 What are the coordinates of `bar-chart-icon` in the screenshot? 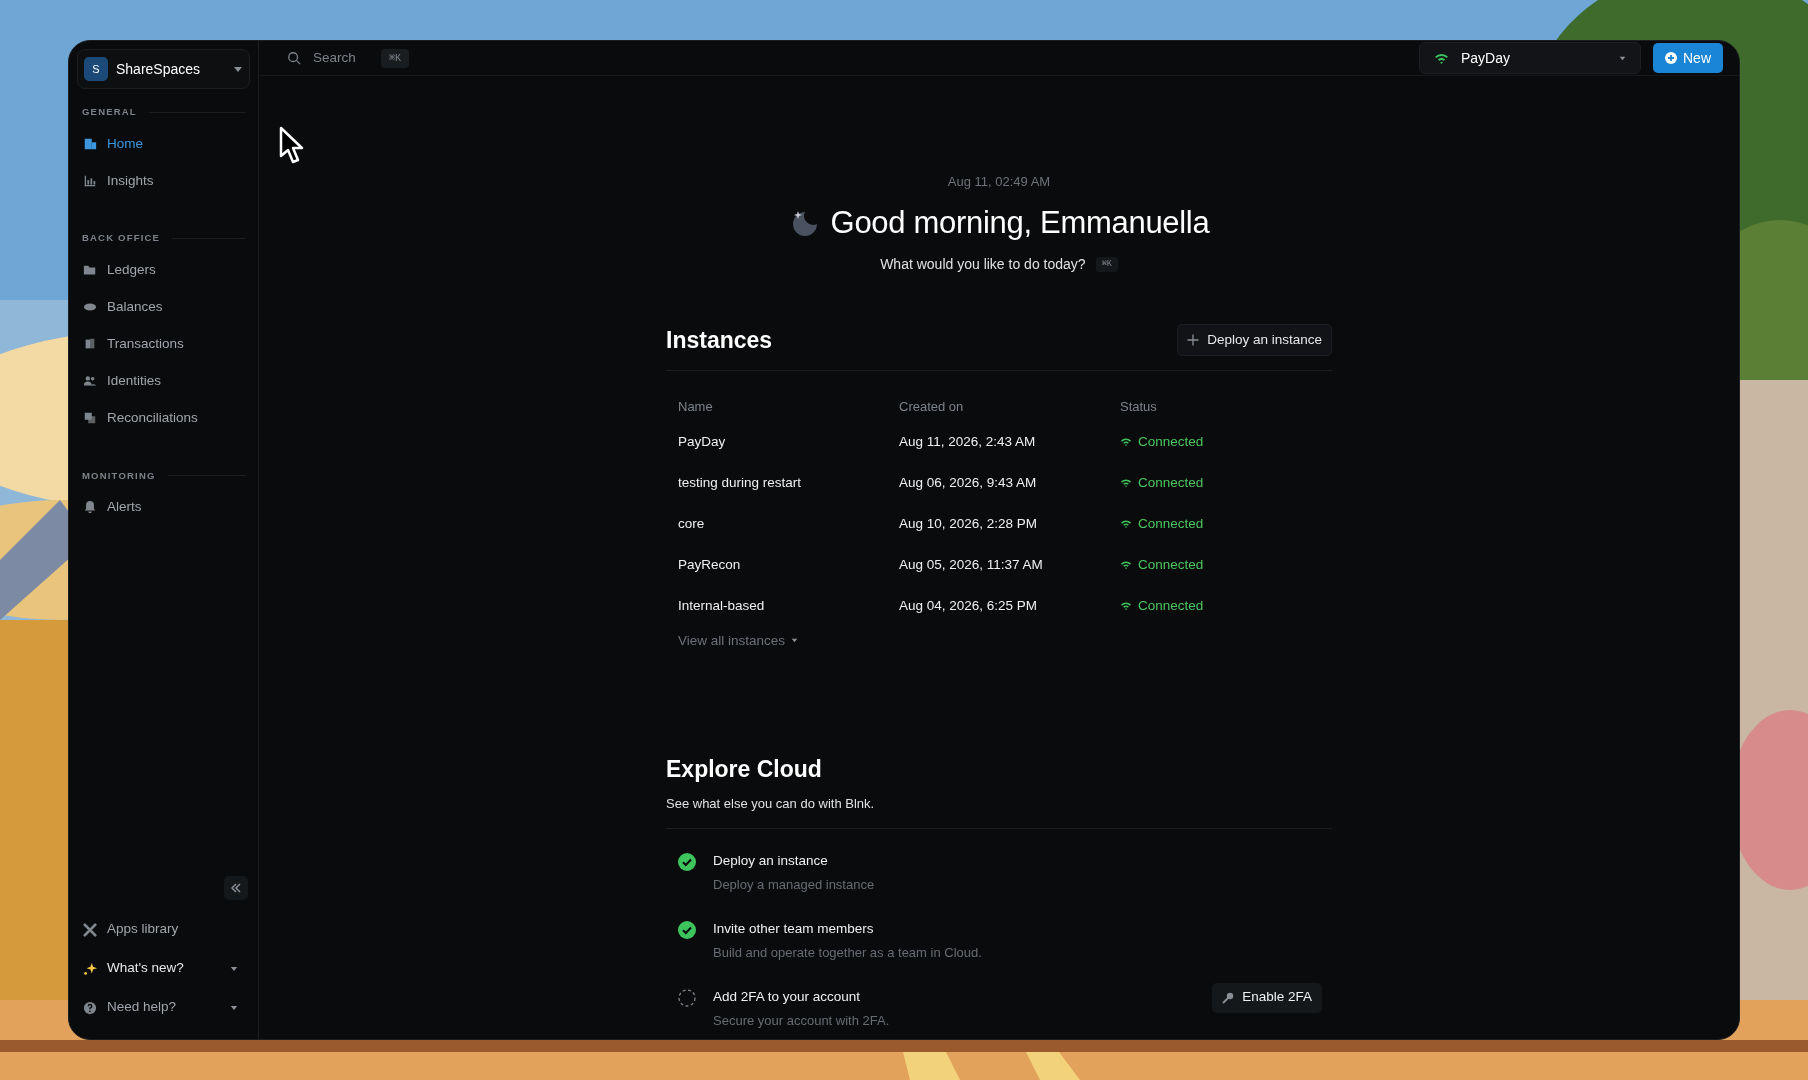 It's located at (90, 180).